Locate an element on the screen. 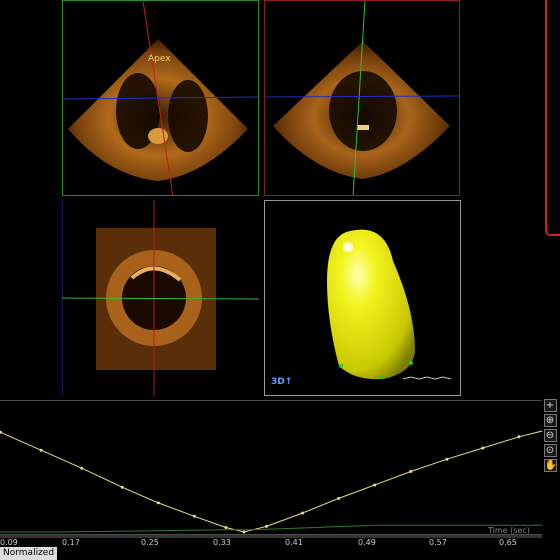  zoom-in-icon: ⊕ is located at coordinates (550, 420).